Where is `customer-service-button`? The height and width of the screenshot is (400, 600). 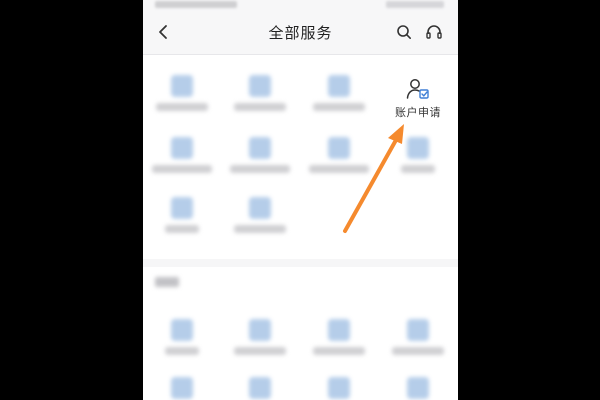 customer-service-button is located at coordinates (434, 32).